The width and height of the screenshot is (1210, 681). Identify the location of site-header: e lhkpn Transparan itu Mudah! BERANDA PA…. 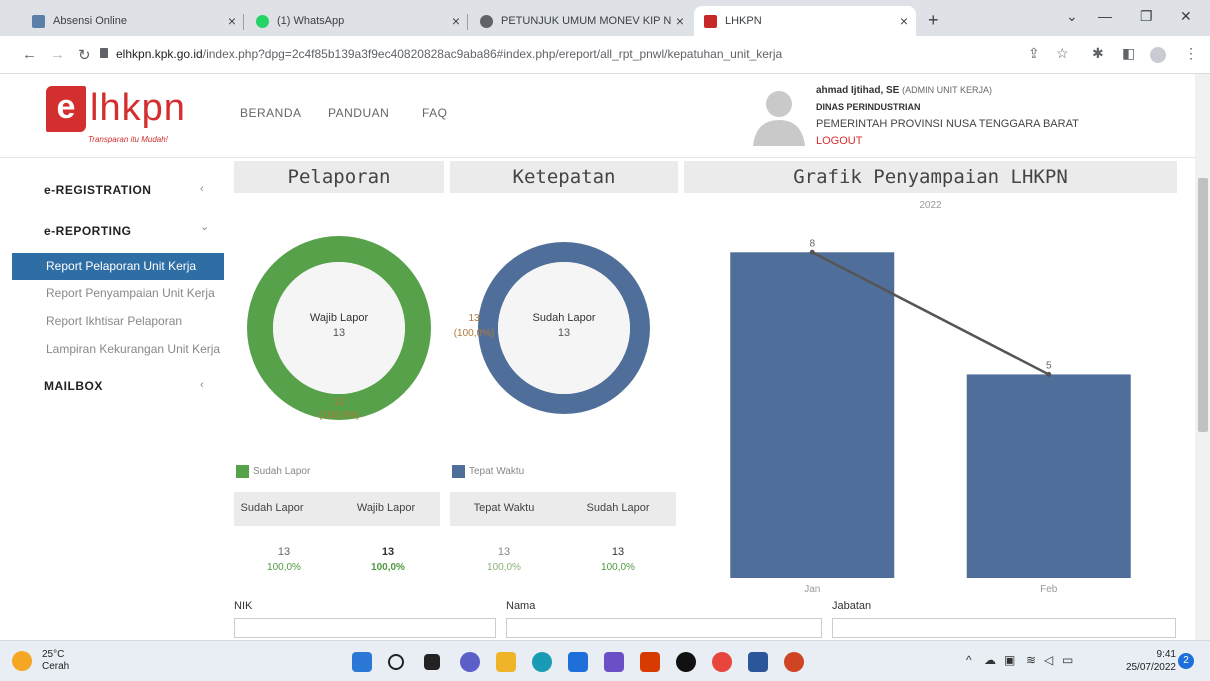
(597, 116).